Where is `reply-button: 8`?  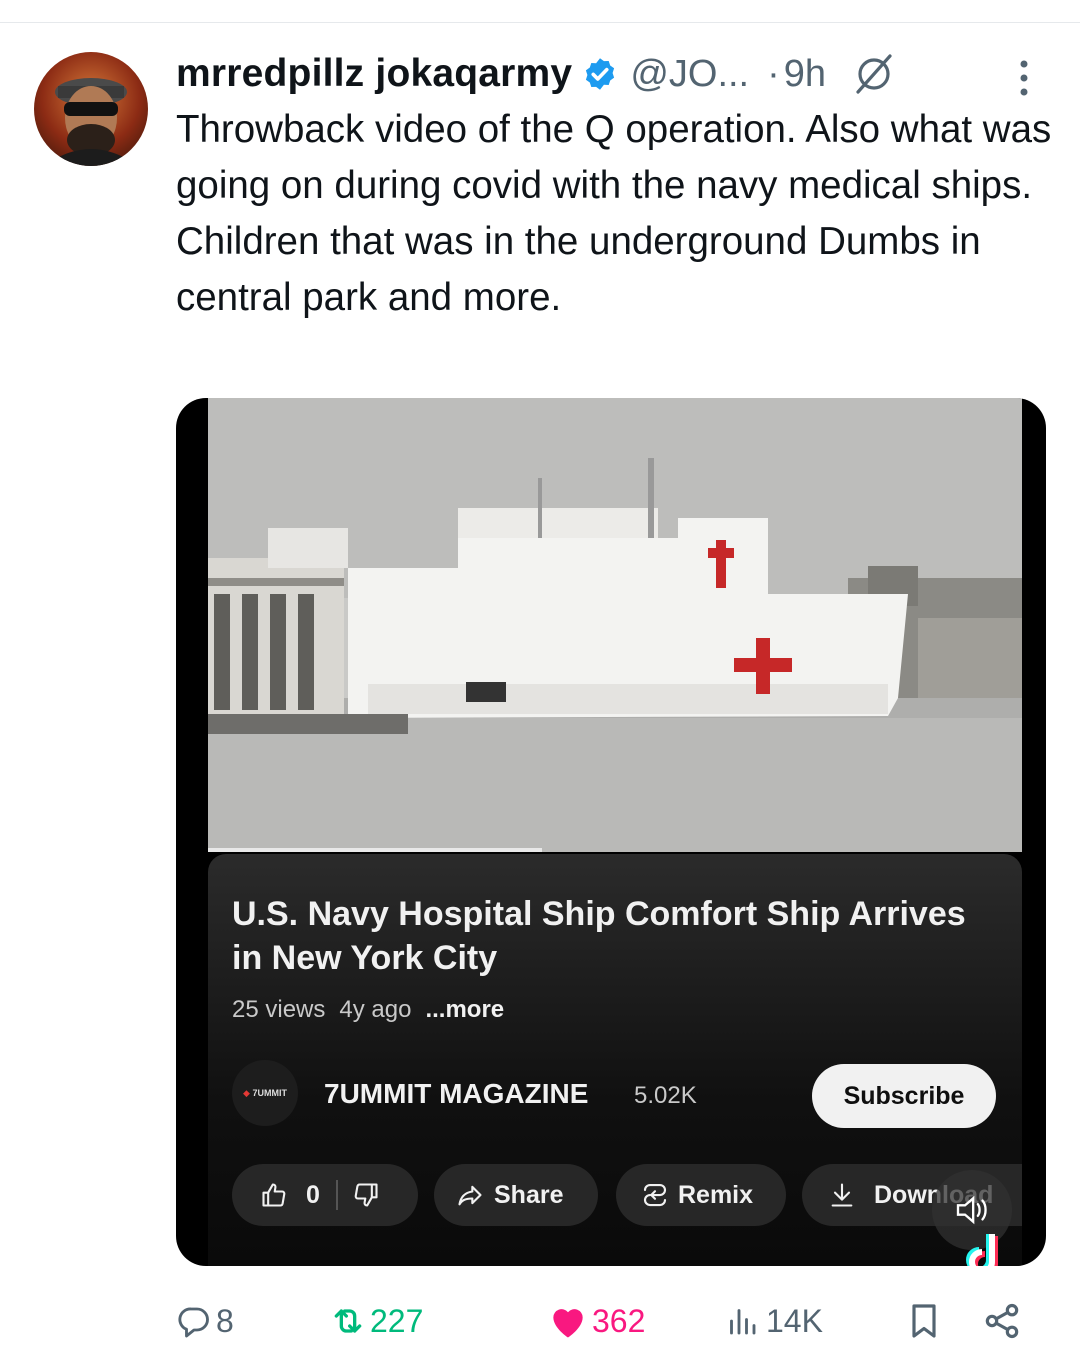
reply-button: 8 is located at coordinates (205, 1321).